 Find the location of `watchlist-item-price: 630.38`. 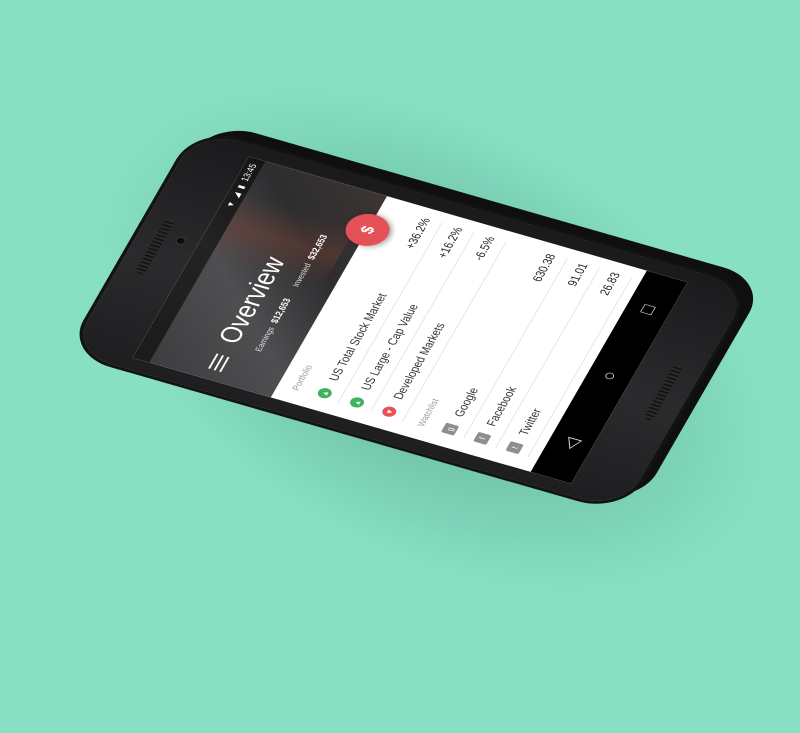

watchlist-item-price: 630.38 is located at coordinates (543, 268).